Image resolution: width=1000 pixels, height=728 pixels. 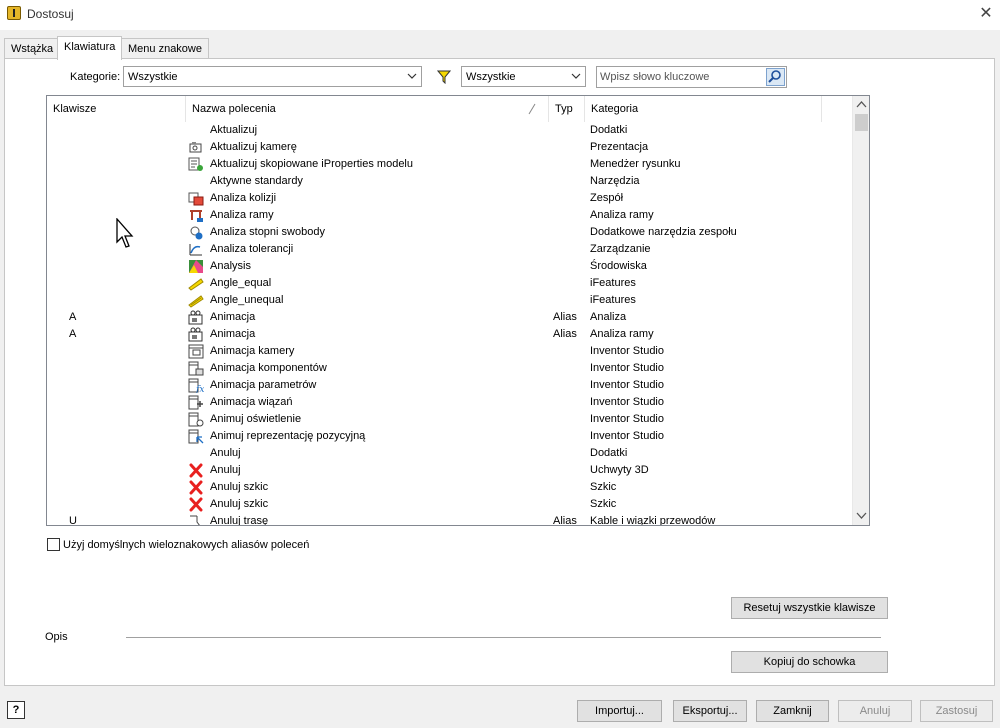 What do you see at coordinates (956, 711) in the screenshot?
I see `apply-button: Zastosuj` at bounding box center [956, 711].